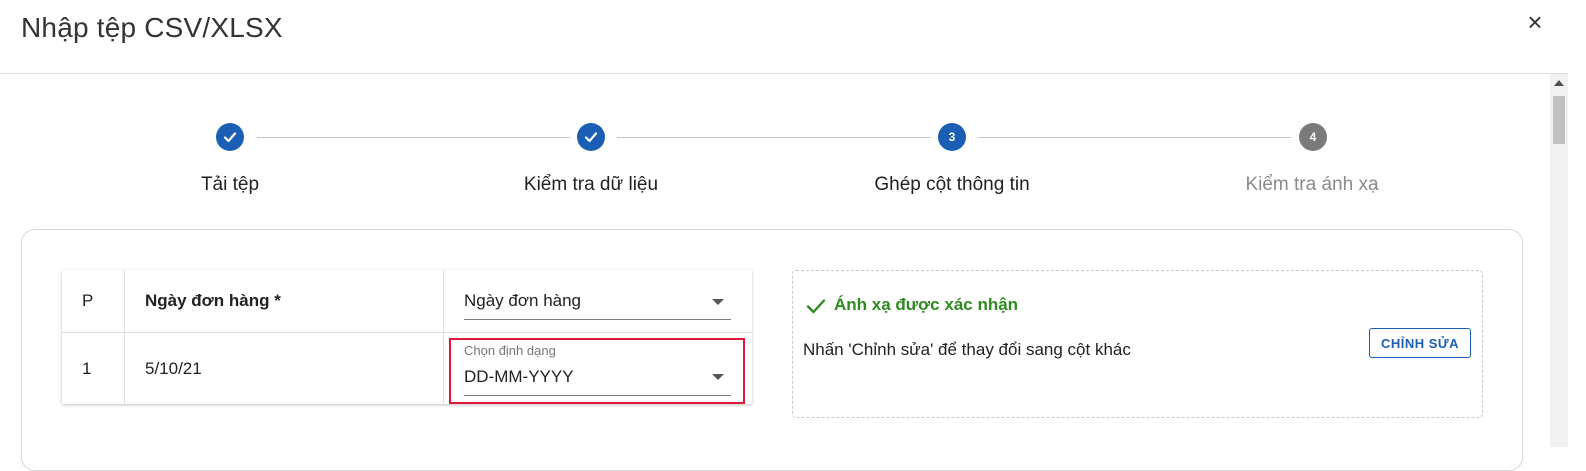 The image size is (1586, 471). I want to click on chevron-down-icon, so click(718, 302).